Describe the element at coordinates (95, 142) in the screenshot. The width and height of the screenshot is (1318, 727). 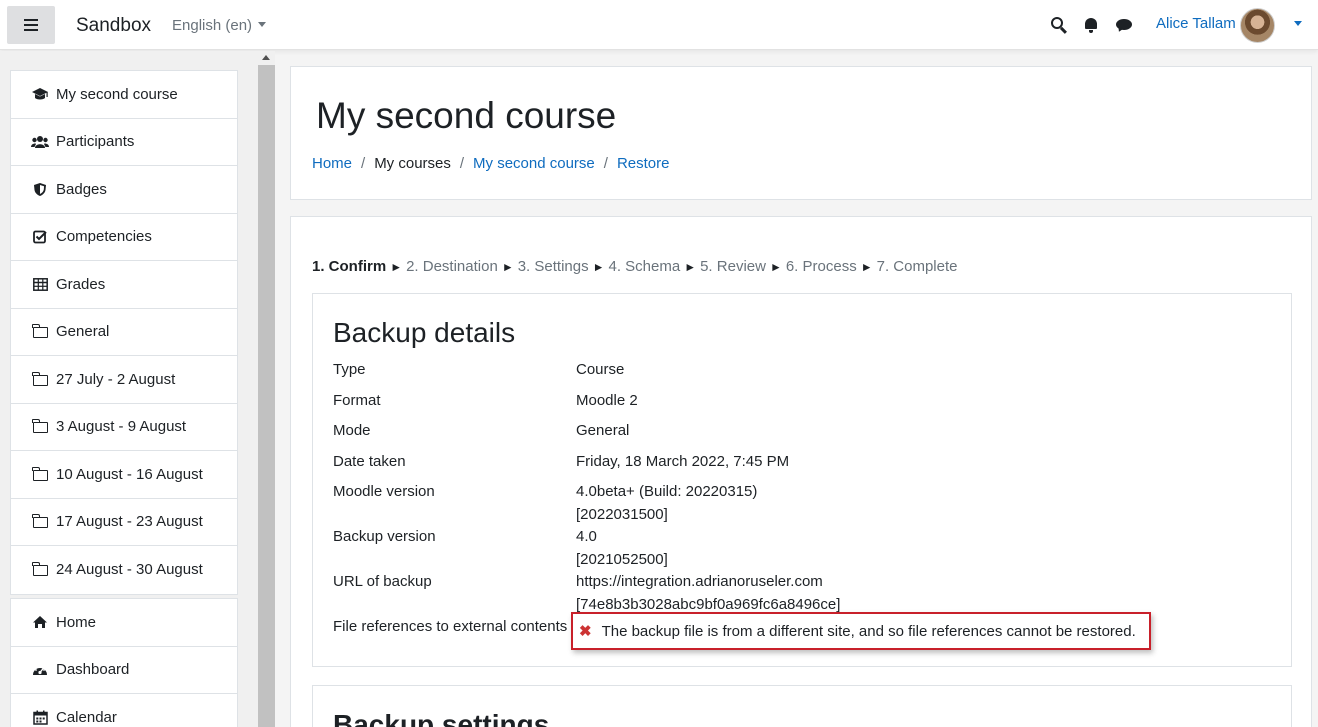
I see `nav-item-label: Participants` at that location.